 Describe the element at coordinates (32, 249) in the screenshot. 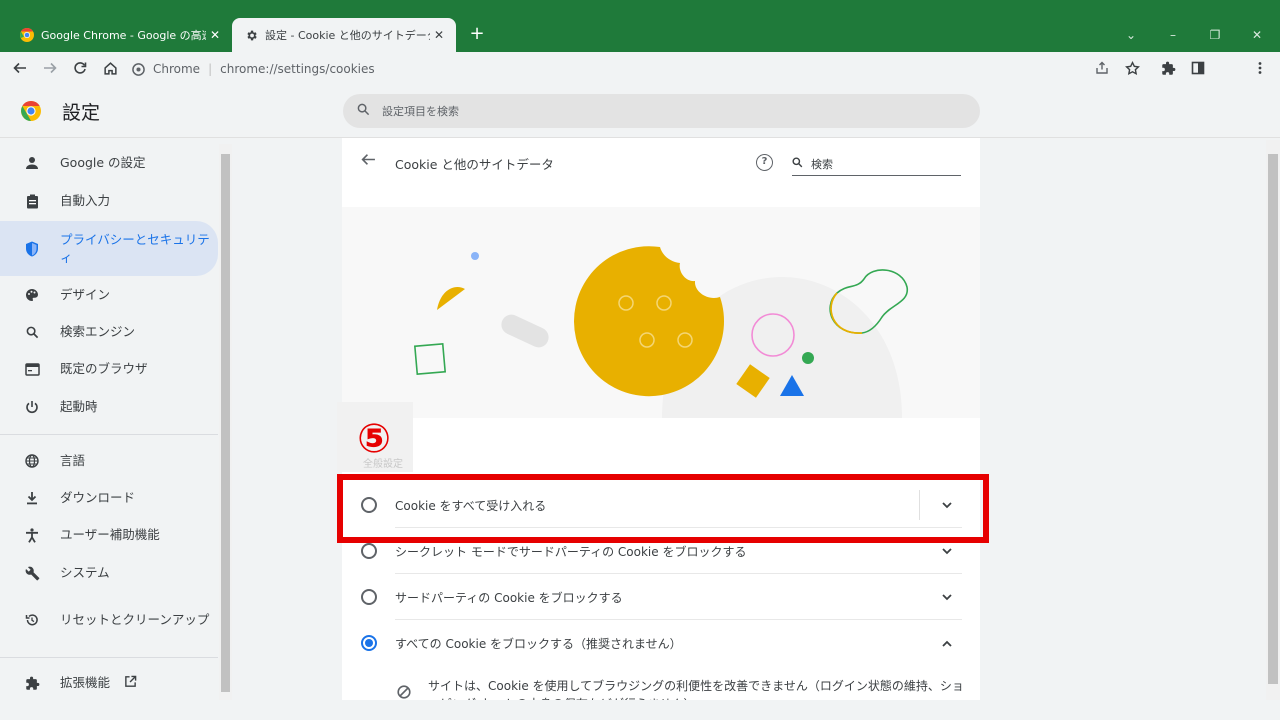

I see `shield-icon` at that location.